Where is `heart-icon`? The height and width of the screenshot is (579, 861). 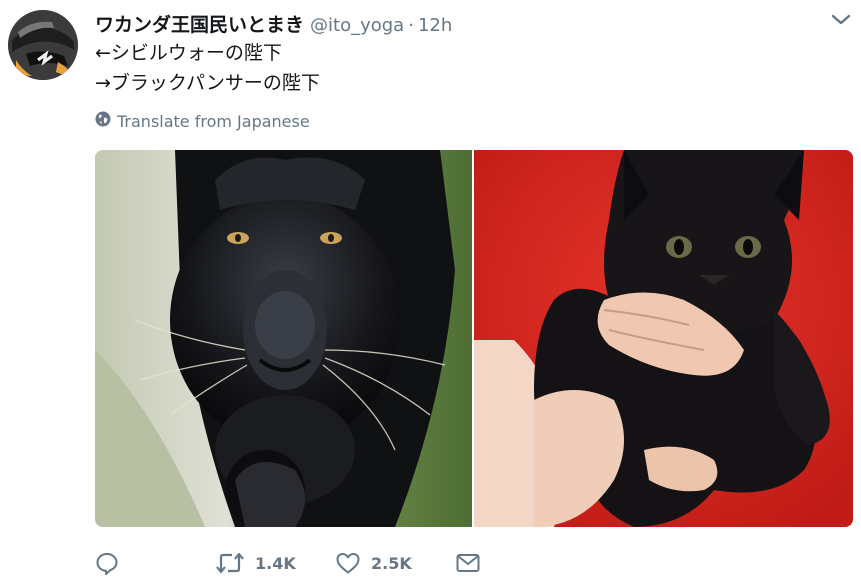 heart-icon is located at coordinates (348, 563).